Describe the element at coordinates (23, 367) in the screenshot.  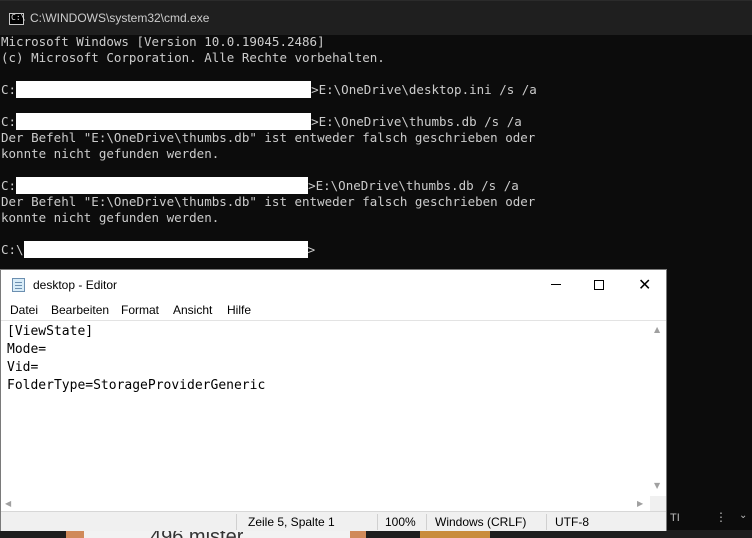
I see `editor-line: Vid=` at that location.